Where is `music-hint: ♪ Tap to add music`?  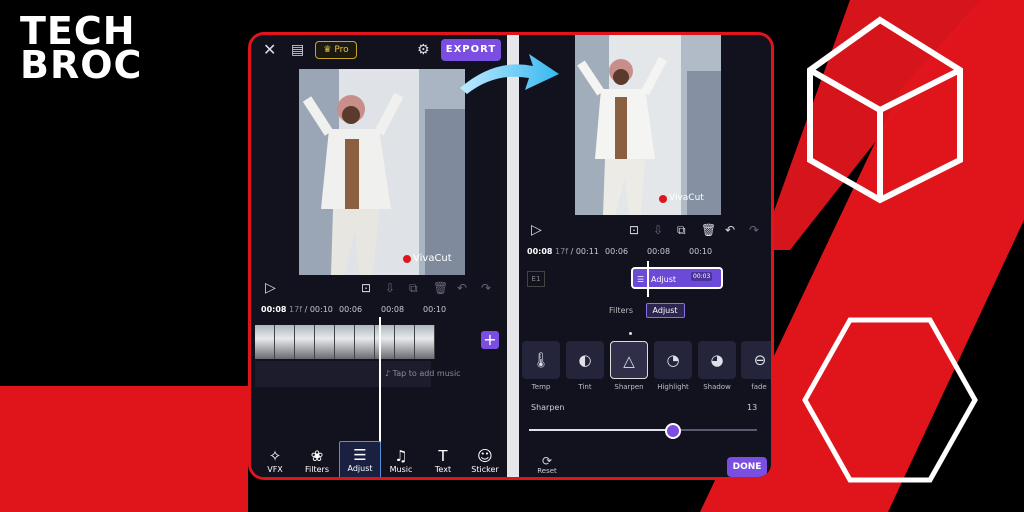 music-hint: ♪ Tap to add music is located at coordinates (423, 373).